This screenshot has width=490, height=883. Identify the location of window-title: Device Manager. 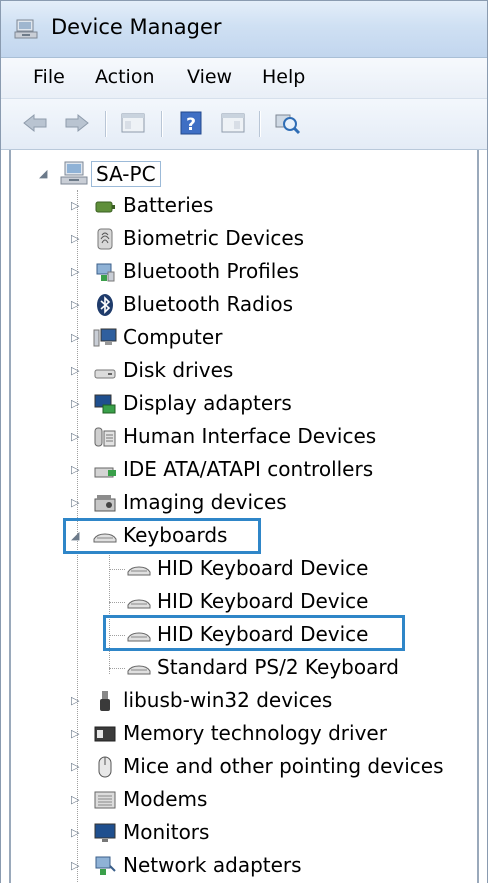
(136, 27).